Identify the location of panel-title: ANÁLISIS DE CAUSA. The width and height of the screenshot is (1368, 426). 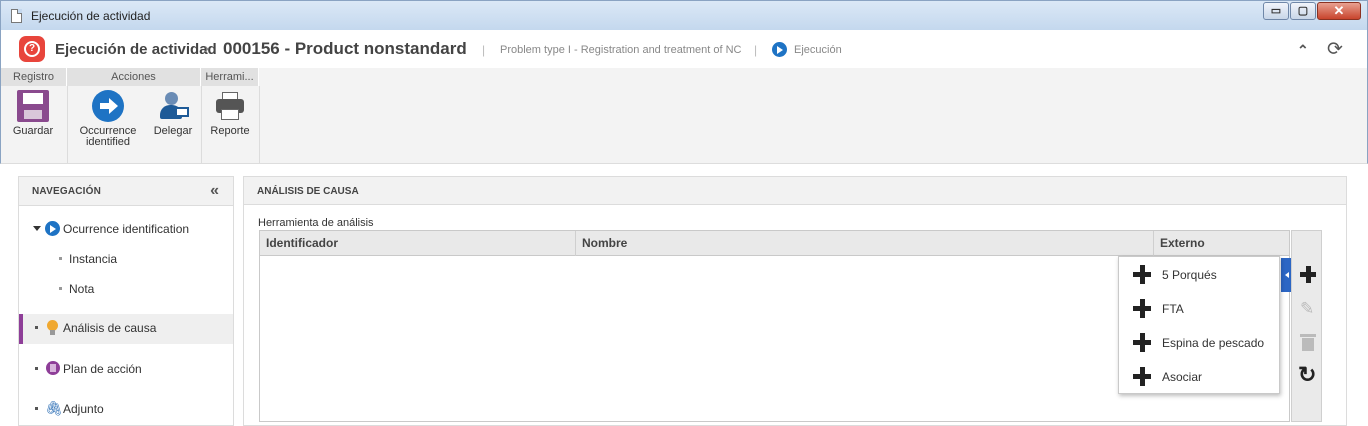
(308, 191).